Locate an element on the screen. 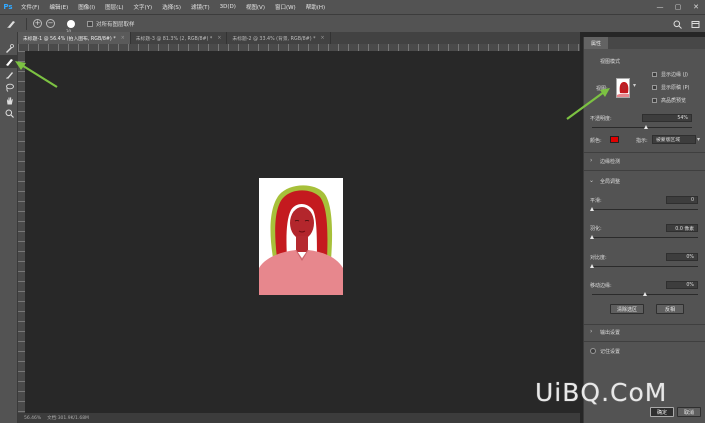  tool-hand is located at coordinates (9, 100).